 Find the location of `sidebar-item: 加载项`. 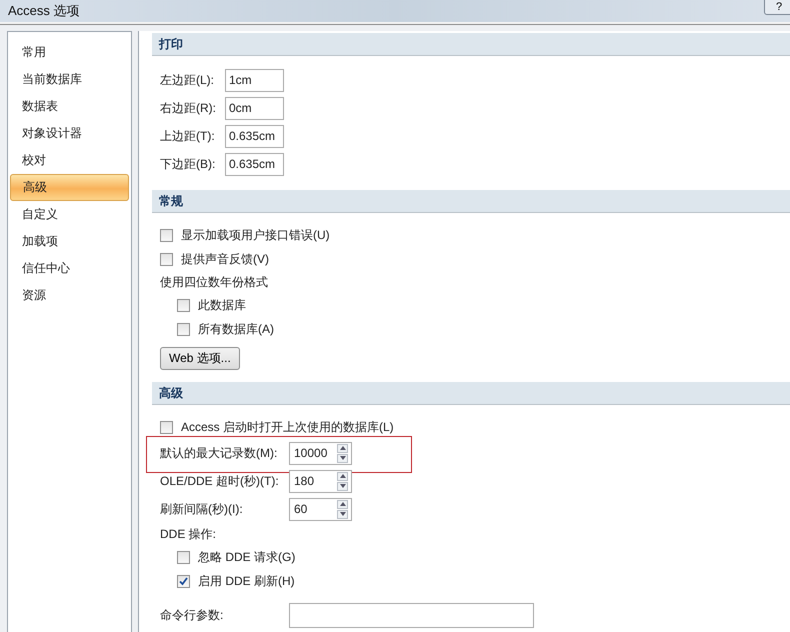

sidebar-item: 加载项 is located at coordinates (69, 241).